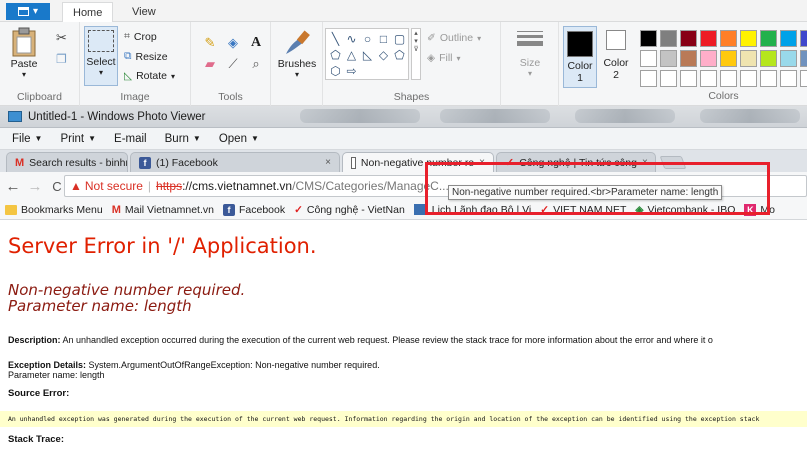 This screenshot has width=807, height=451. I want to click on menu-burn: Burn ▼, so click(183, 139).